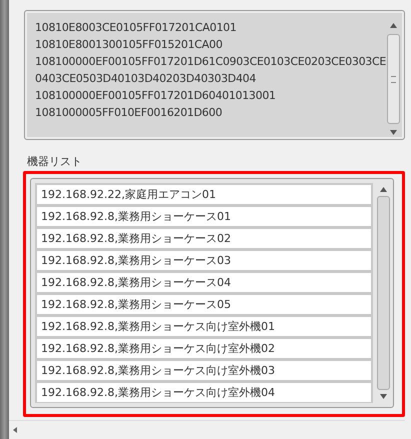 The height and width of the screenshot is (439, 411). I want to click on log-line: 108100000EF00105FF017201D60401013001, so click(156, 96).